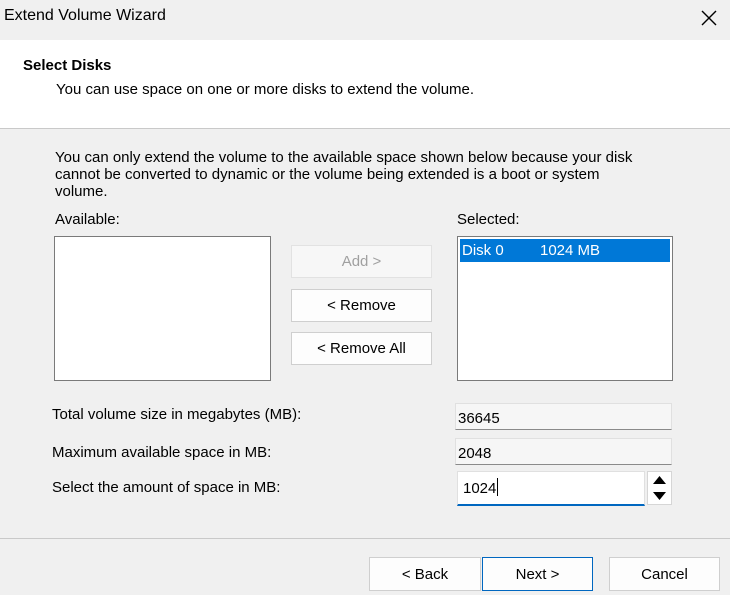 This screenshot has width=730, height=595. I want to click on spin-down-button, so click(659, 496).